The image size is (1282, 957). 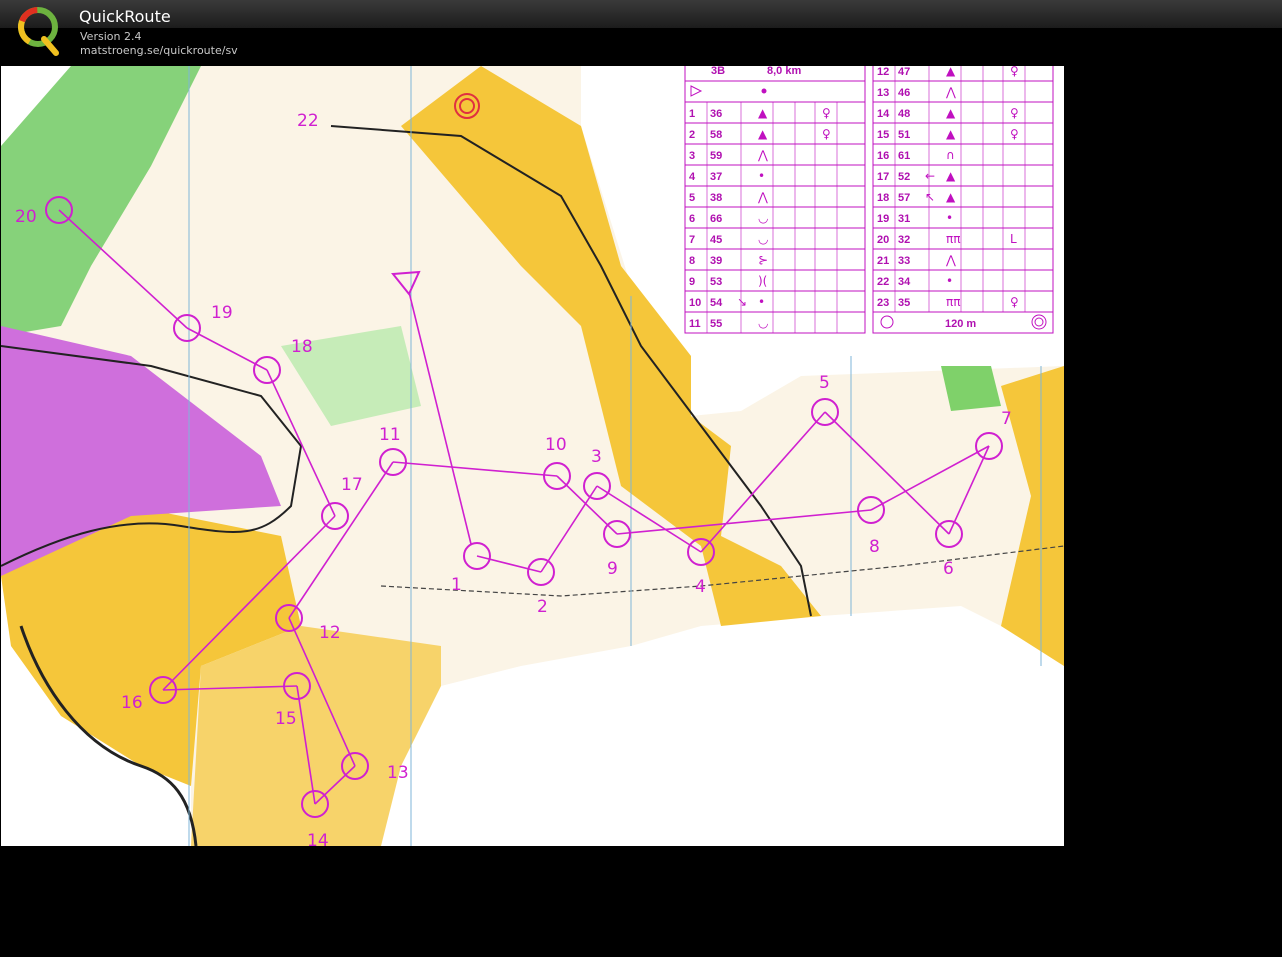 What do you see at coordinates (612, 569) in the screenshot?
I see `control-label: 9` at bounding box center [612, 569].